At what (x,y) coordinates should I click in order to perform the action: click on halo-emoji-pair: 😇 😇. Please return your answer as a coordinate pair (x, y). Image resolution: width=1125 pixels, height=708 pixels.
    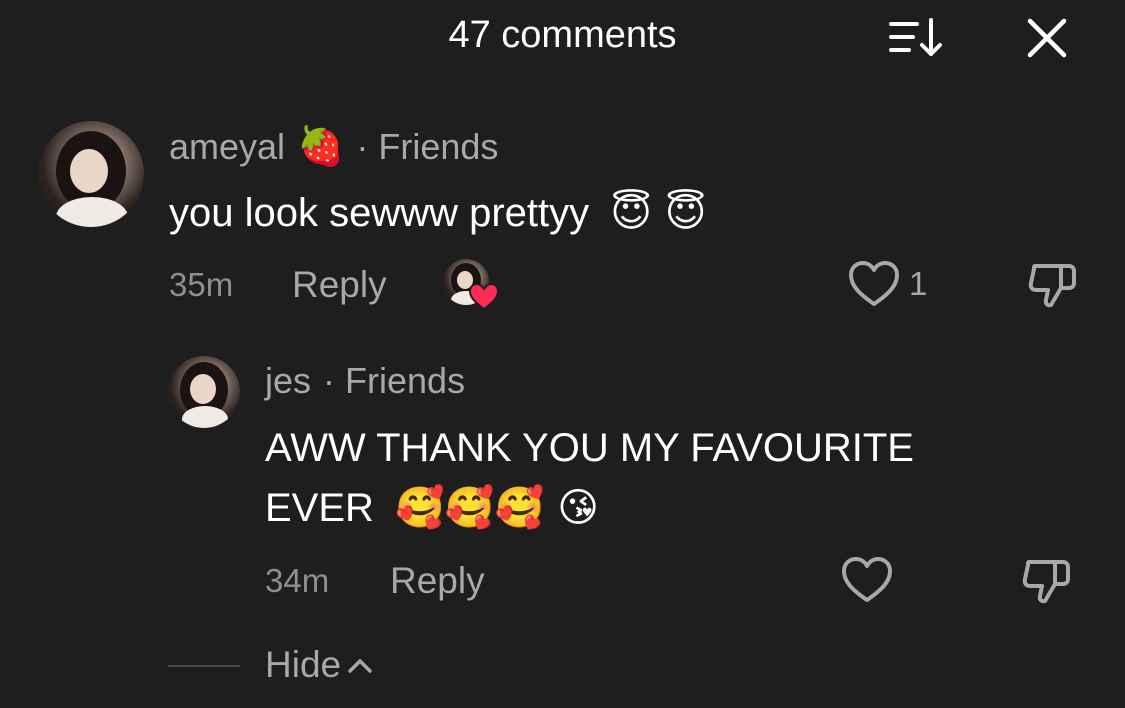
    Looking at the image, I should click on (658, 213).